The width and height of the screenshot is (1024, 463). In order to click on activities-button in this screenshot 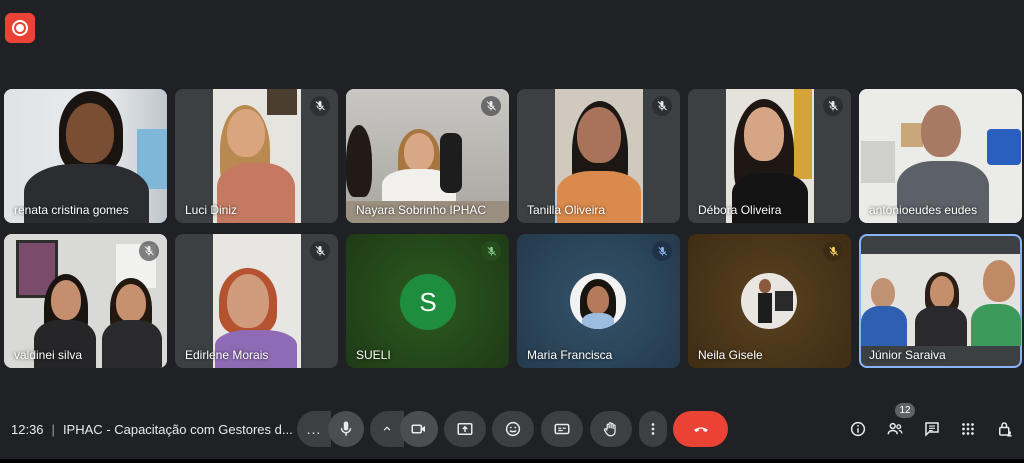, I will do `click(968, 429)`.